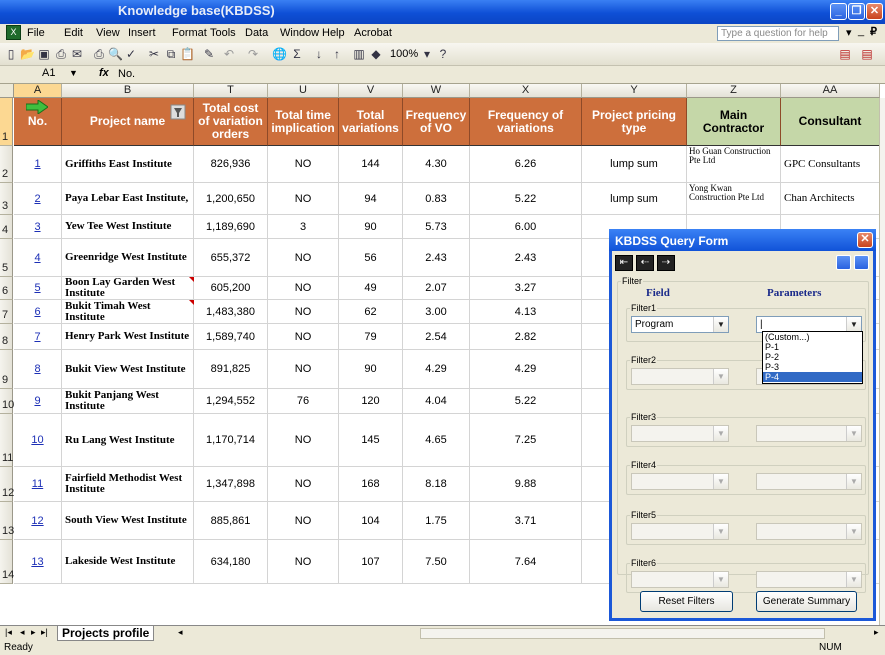 Image resolution: width=885 pixels, height=655 pixels. Describe the element at coordinates (189, 33) in the screenshot. I see `menu-format: Format` at that location.